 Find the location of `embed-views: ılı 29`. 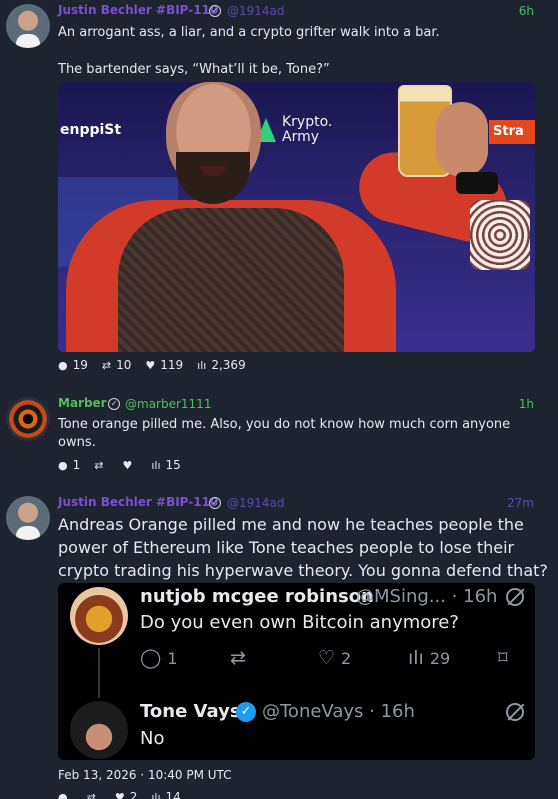

embed-views: ılı 29 is located at coordinates (429, 658).